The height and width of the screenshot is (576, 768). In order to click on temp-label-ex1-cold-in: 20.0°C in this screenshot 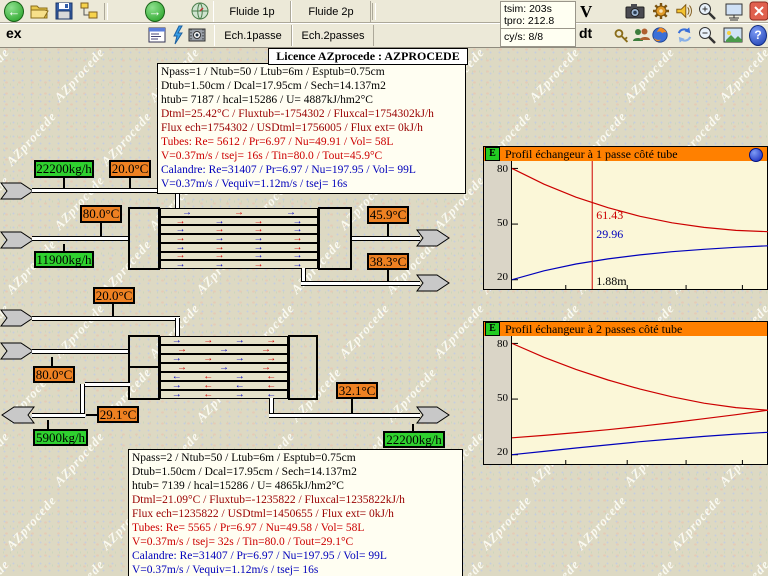, I will do `click(130, 169)`.